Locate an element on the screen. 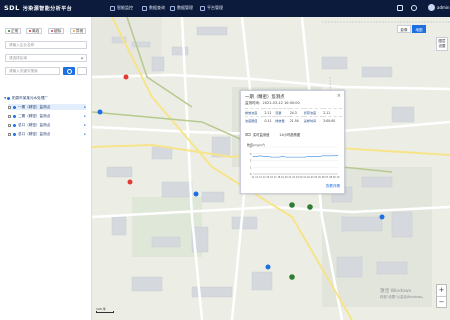 This screenshot has width=450, height=320. tree-item-plant: ▼ 阳泉市某某污水处理厂 is located at coordinates (45, 98).